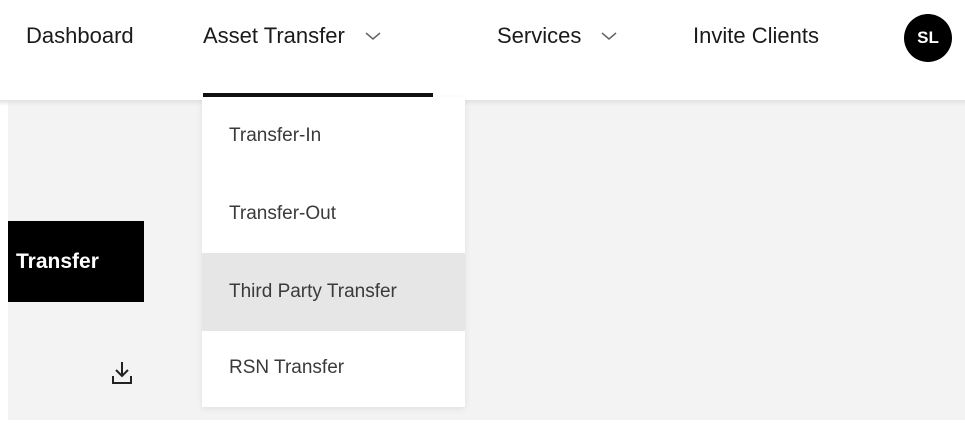 This screenshot has height=423, width=965. I want to click on transfer-button-label: Transfer, so click(57, 261).